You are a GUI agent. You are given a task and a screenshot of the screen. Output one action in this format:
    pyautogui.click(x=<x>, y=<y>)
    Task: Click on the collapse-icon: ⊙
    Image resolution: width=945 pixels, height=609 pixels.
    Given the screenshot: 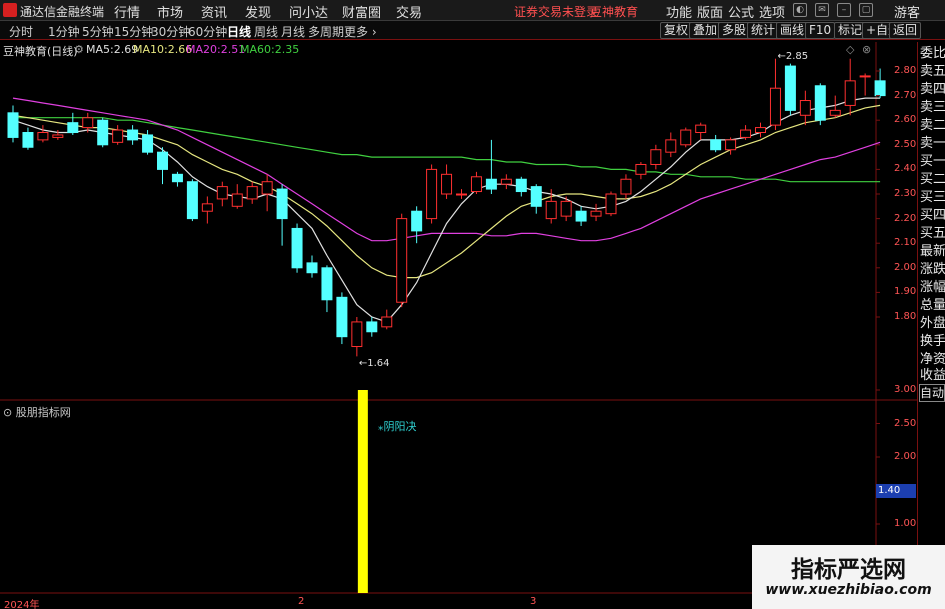 What is the action you would take?
    pyautogui.click(x=9, y=412)
    